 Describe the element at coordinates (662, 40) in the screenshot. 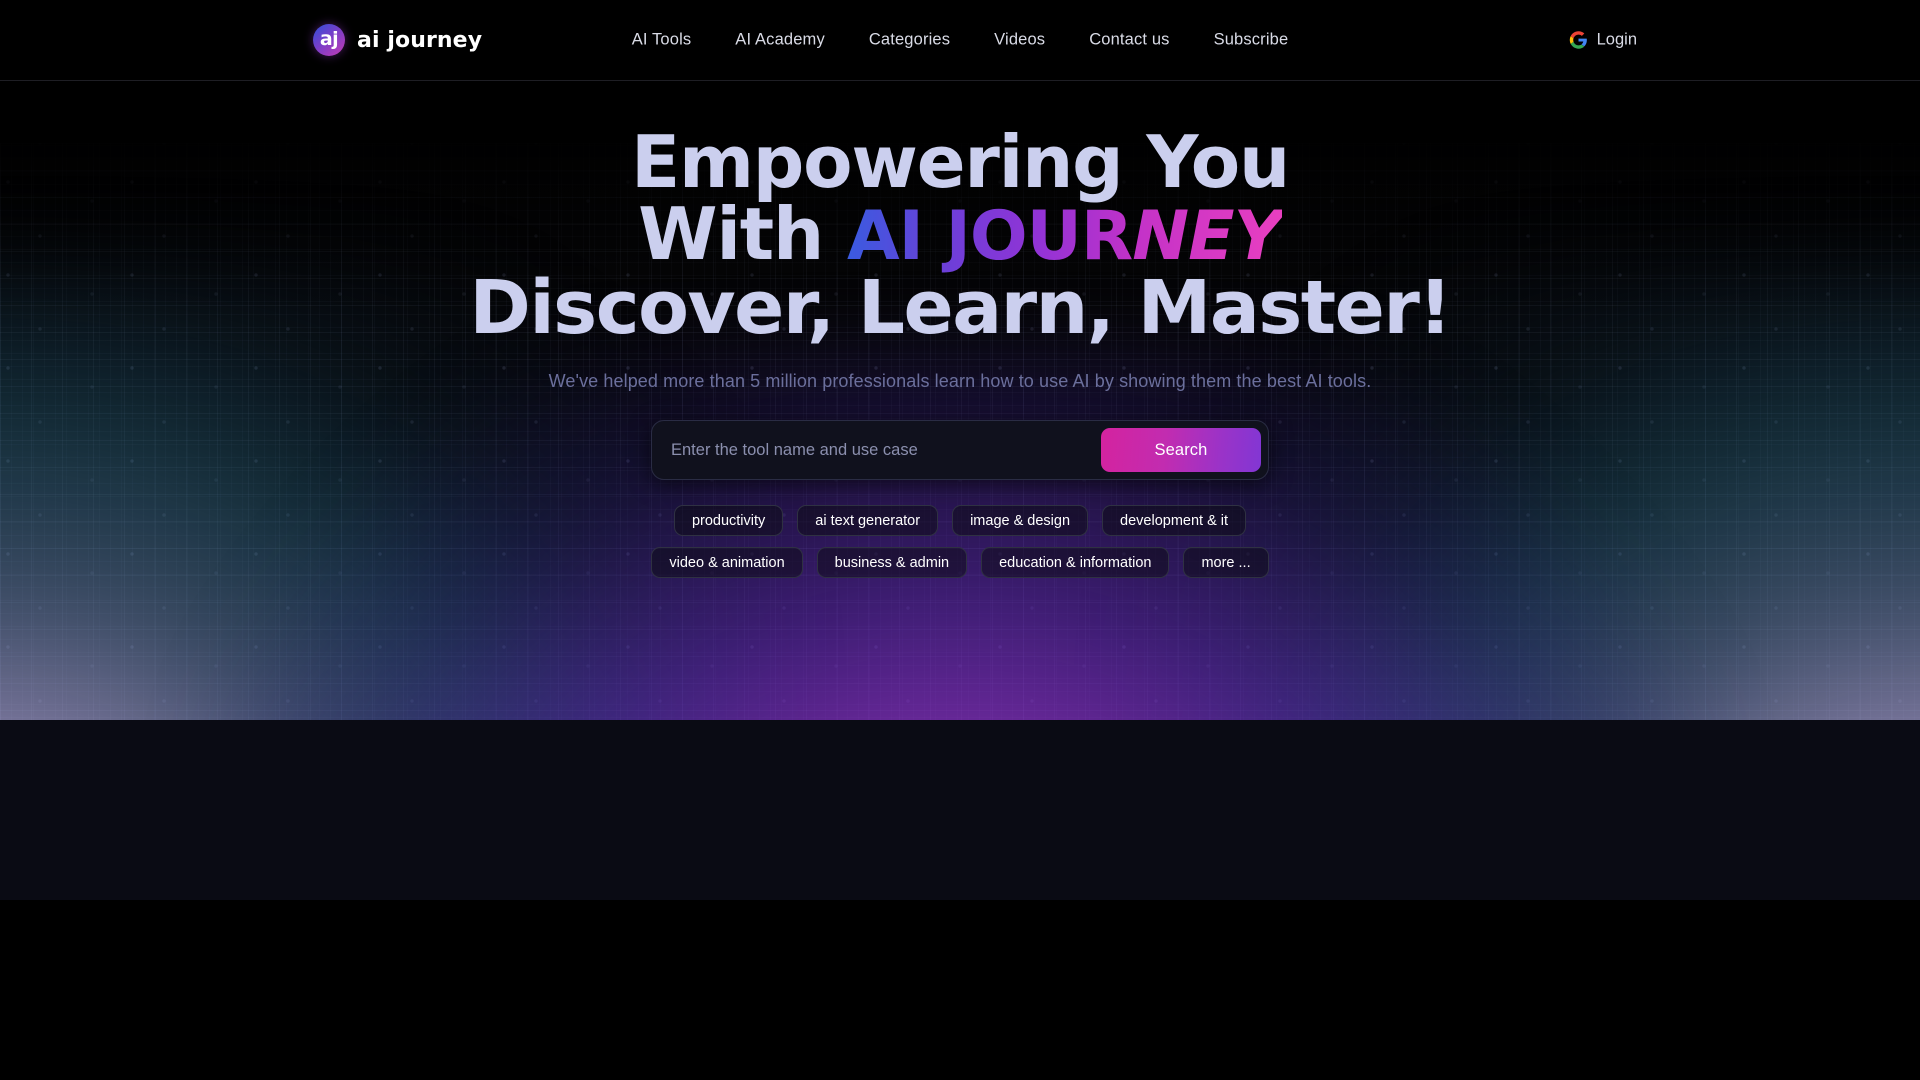

I see `nav-item-ai-tools: AI Tools` at that location.